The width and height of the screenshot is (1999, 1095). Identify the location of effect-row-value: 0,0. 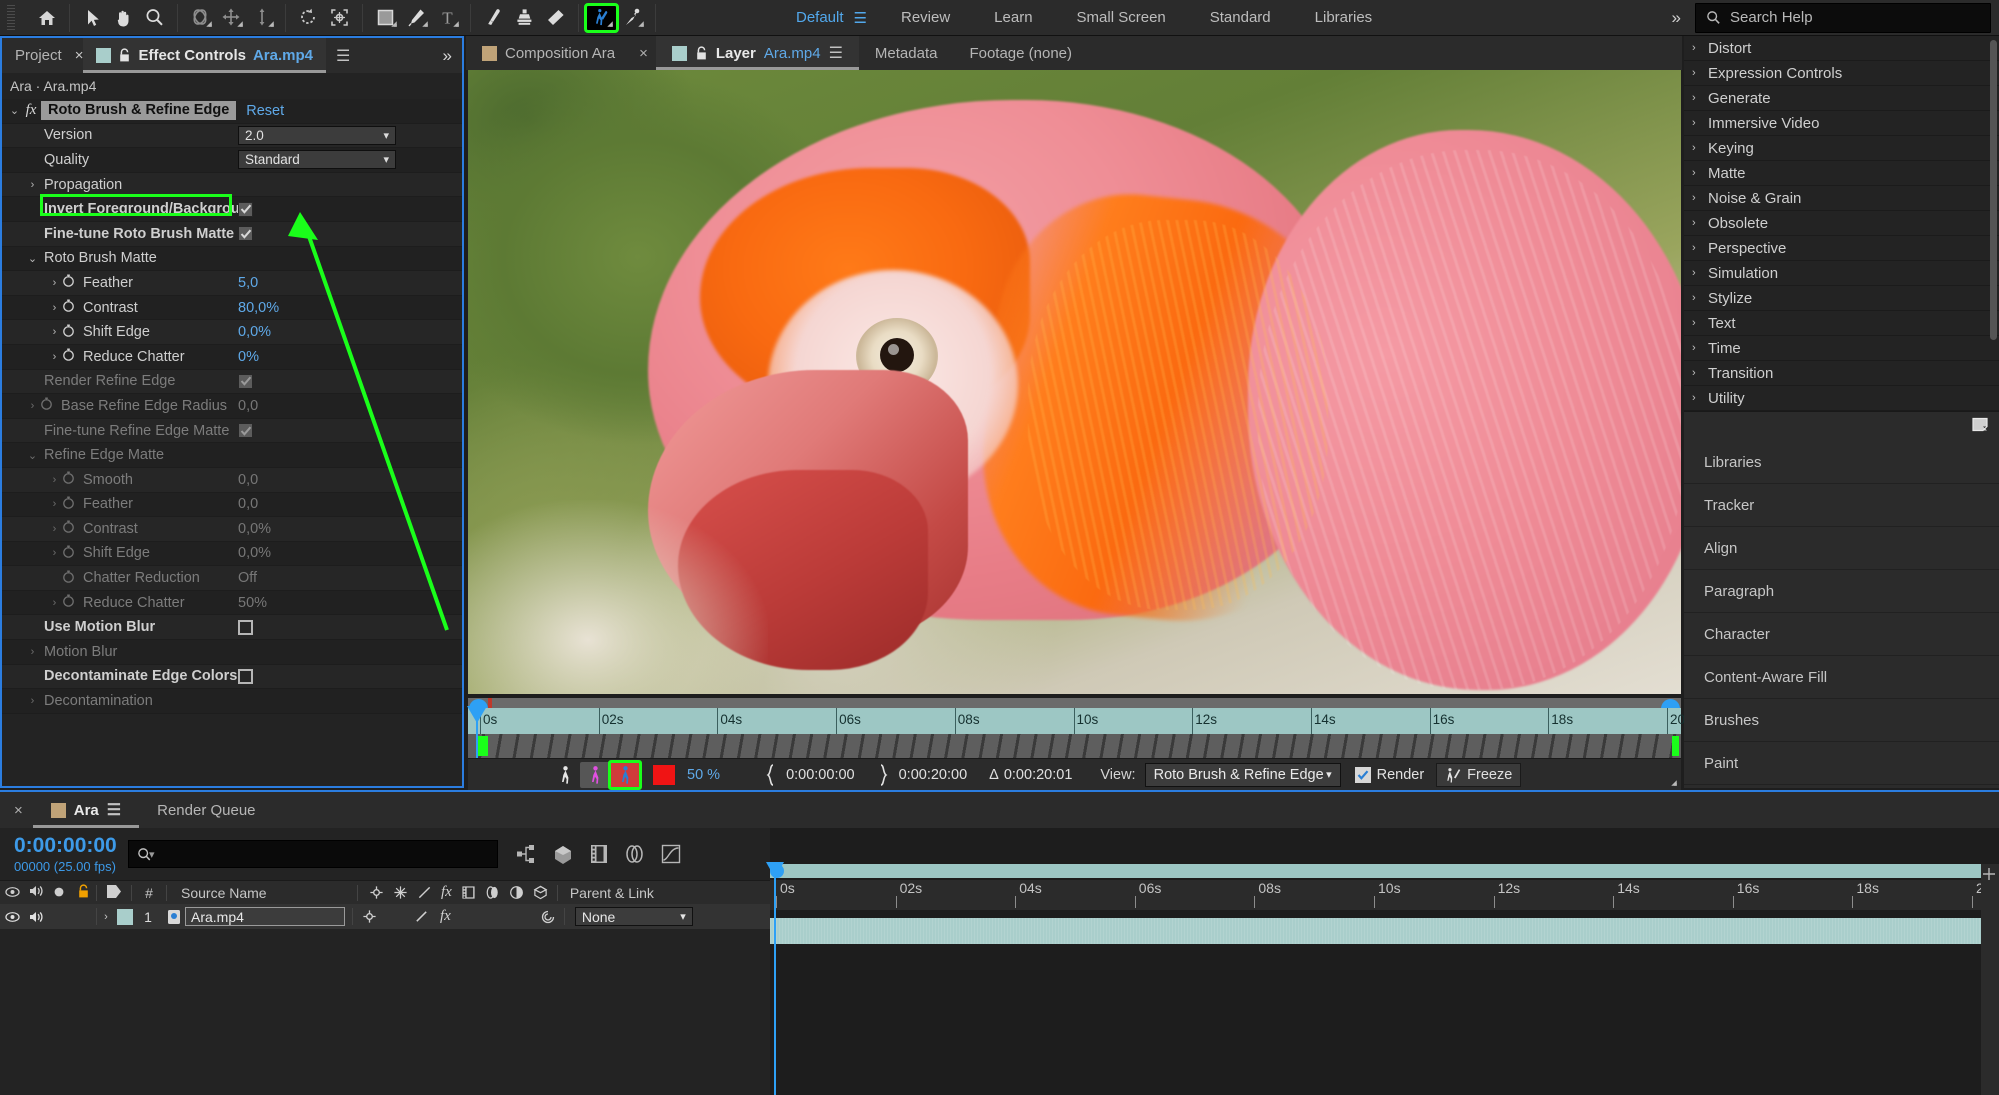
(248, 504).